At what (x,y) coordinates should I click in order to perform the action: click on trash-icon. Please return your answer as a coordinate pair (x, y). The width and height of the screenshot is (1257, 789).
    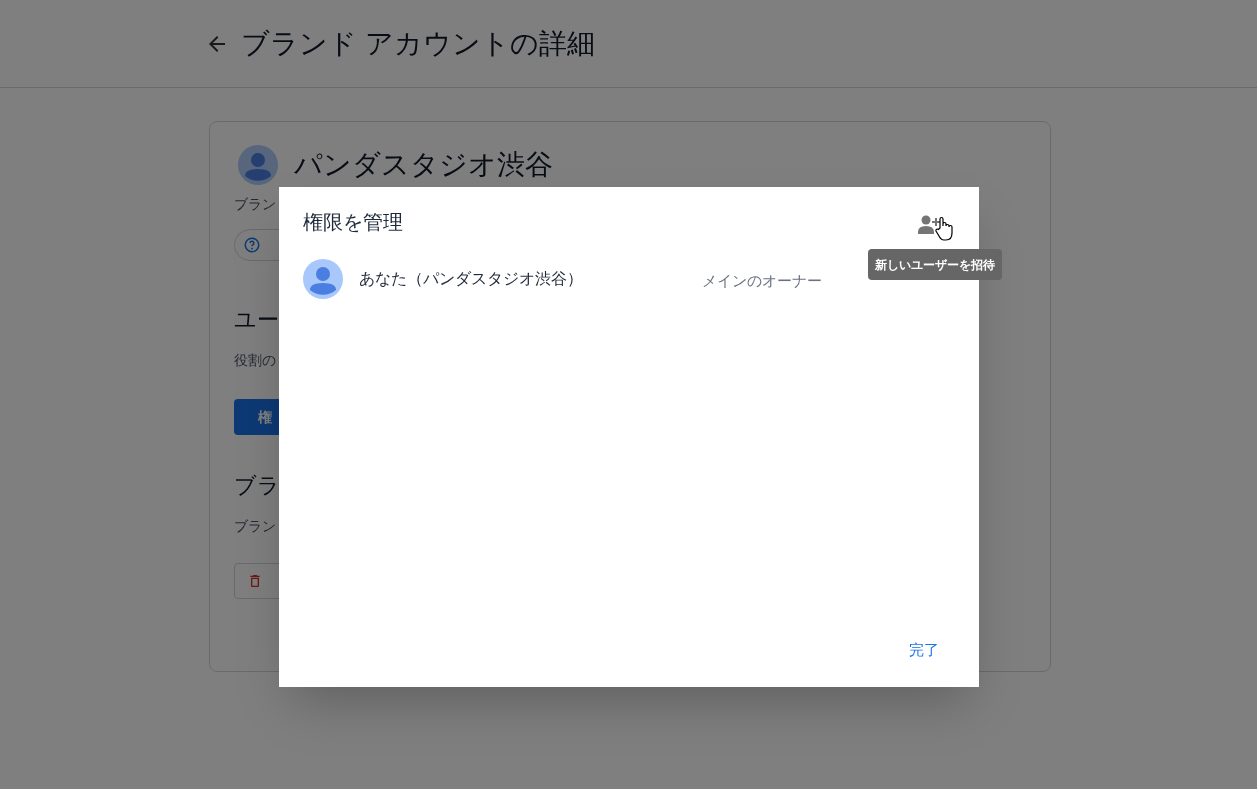
    Looking at the image, I should click on (255, 581).